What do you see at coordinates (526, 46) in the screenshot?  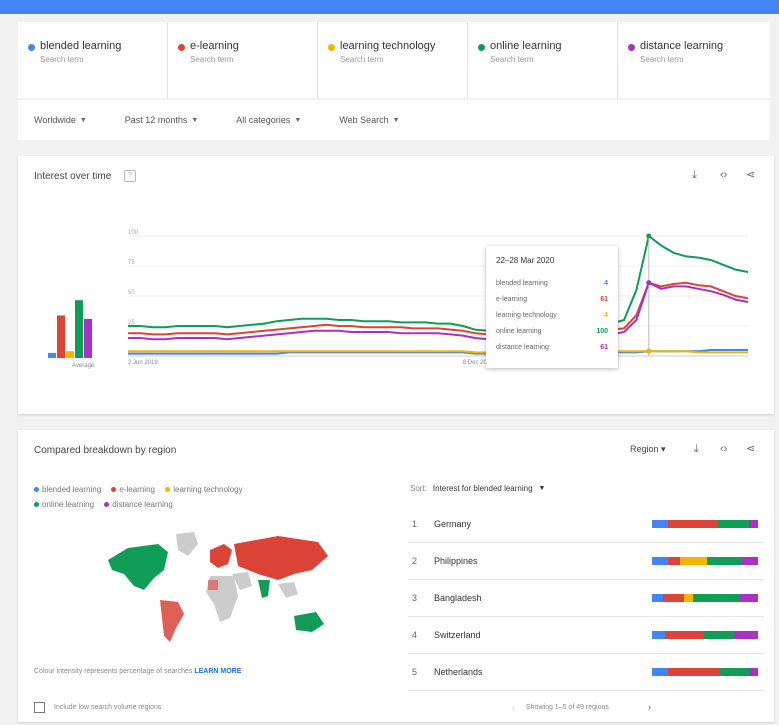 I see `term-name: online learning` at bounding box center [526, 46].